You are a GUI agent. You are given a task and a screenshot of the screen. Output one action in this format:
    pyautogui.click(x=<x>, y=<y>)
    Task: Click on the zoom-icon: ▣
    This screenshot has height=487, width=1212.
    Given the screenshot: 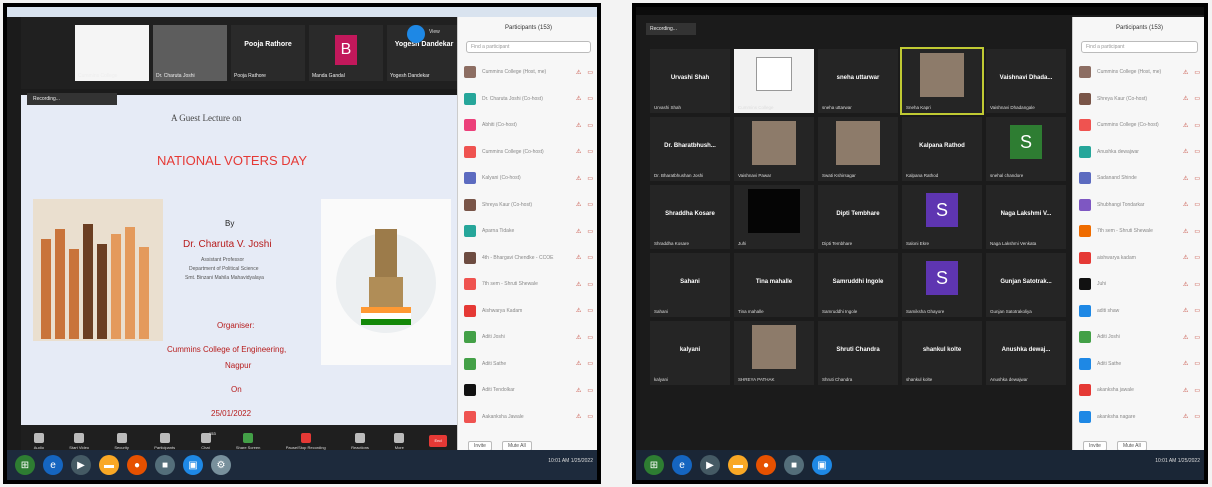 What is the action you would take?
    pyautogui.click(x=193, y=465)
    